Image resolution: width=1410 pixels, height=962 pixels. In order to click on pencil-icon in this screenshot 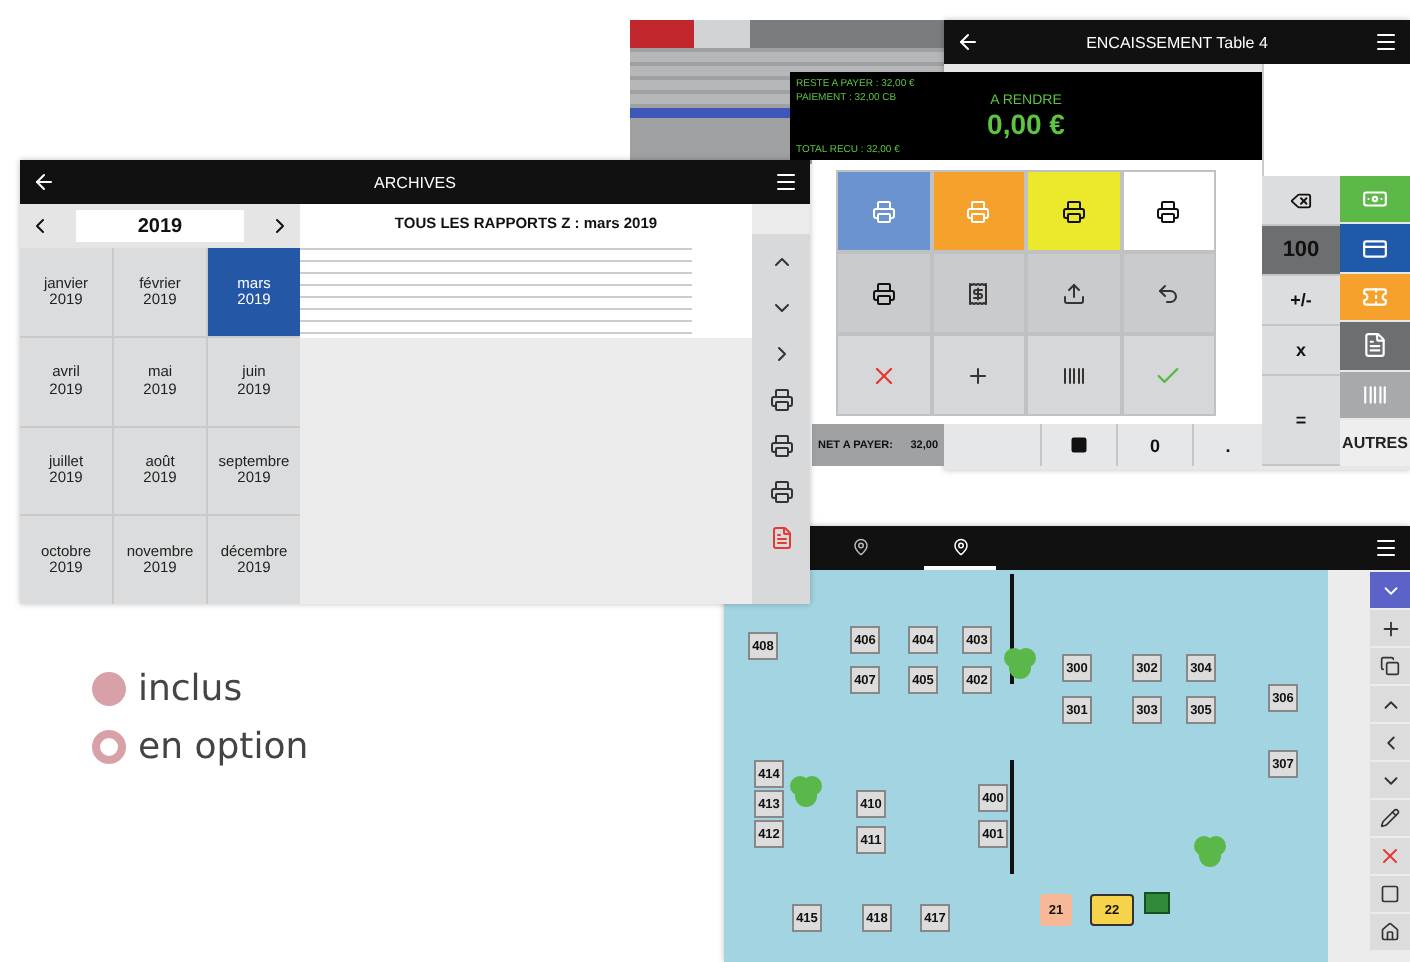, I will do `click(1390, 818)`.